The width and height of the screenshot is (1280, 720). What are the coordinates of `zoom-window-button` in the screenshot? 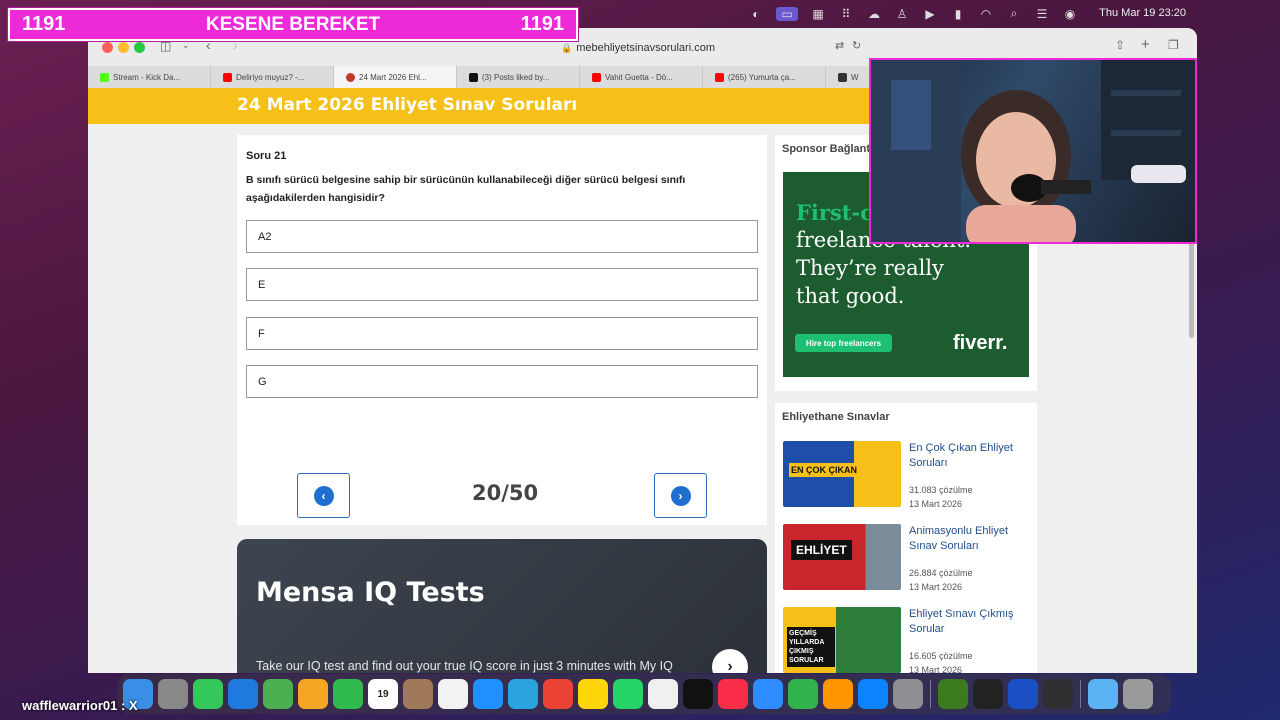 It's located at (139, 47).